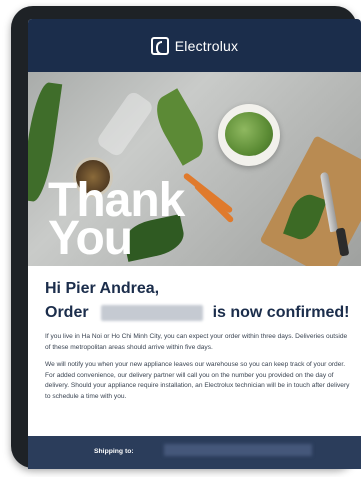 Image resolution: width=361 pixels, height=477 pixels. Describe the element at coordinates (125, 124) in the screenshot. I see `glass-decoration` at that location.